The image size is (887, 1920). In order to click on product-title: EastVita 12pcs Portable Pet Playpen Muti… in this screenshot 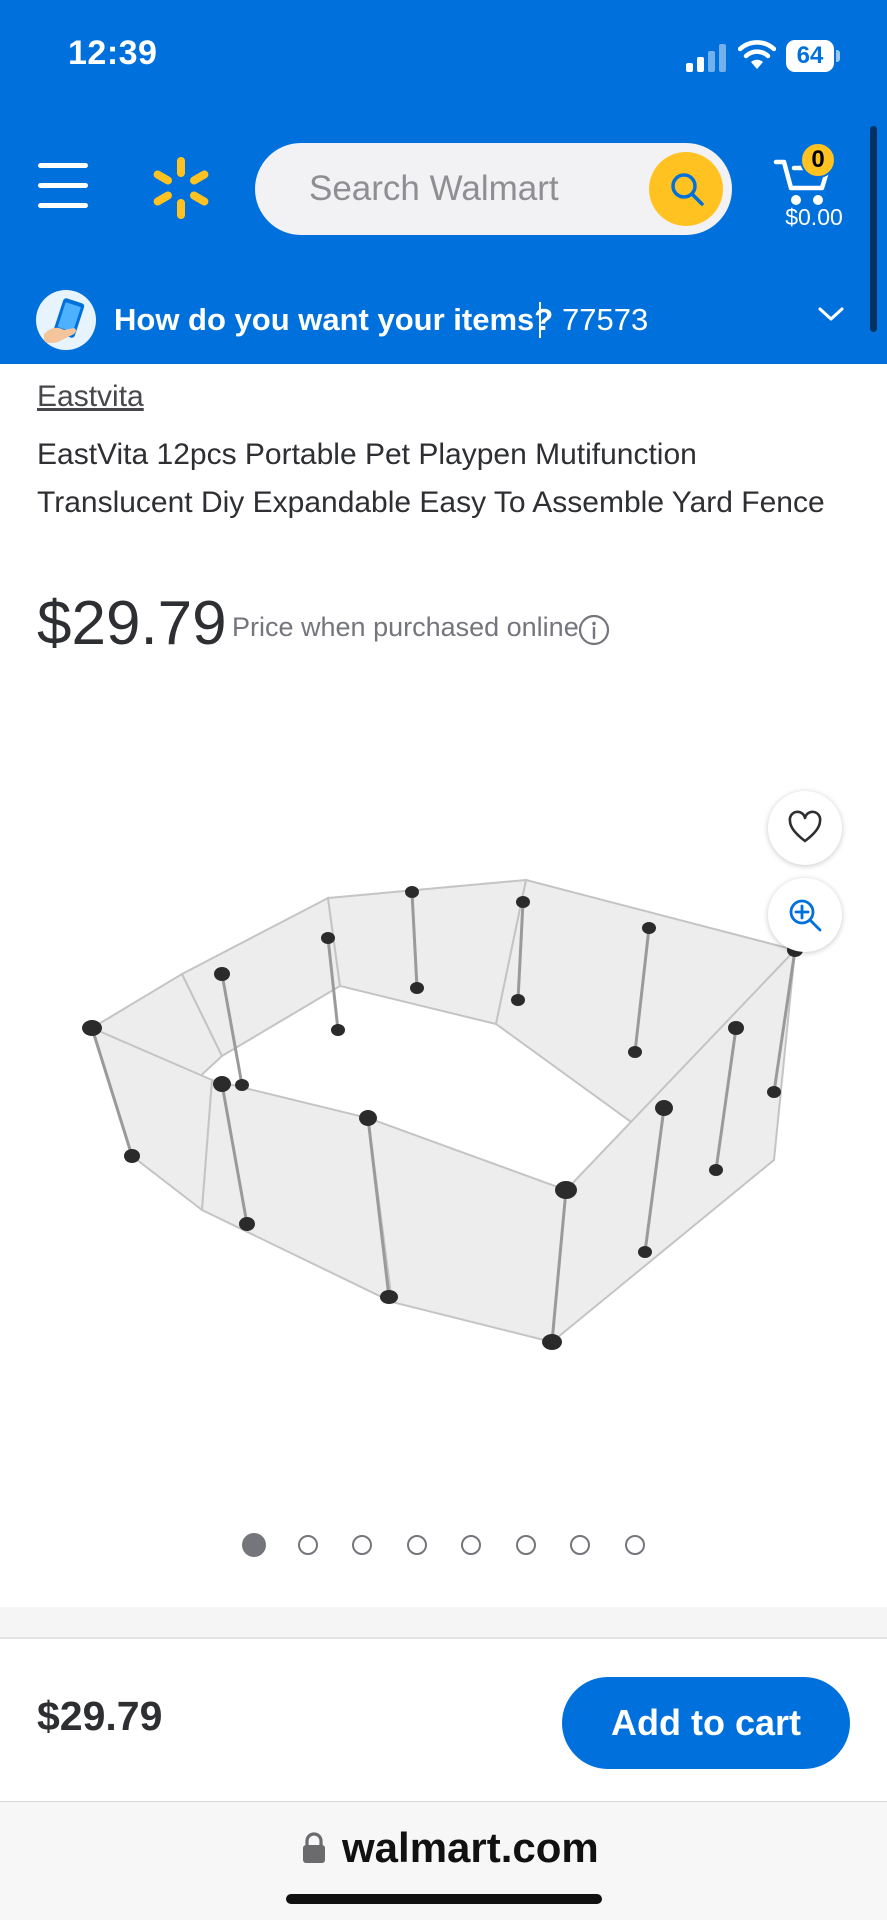, I will do `click(431, 478)`.